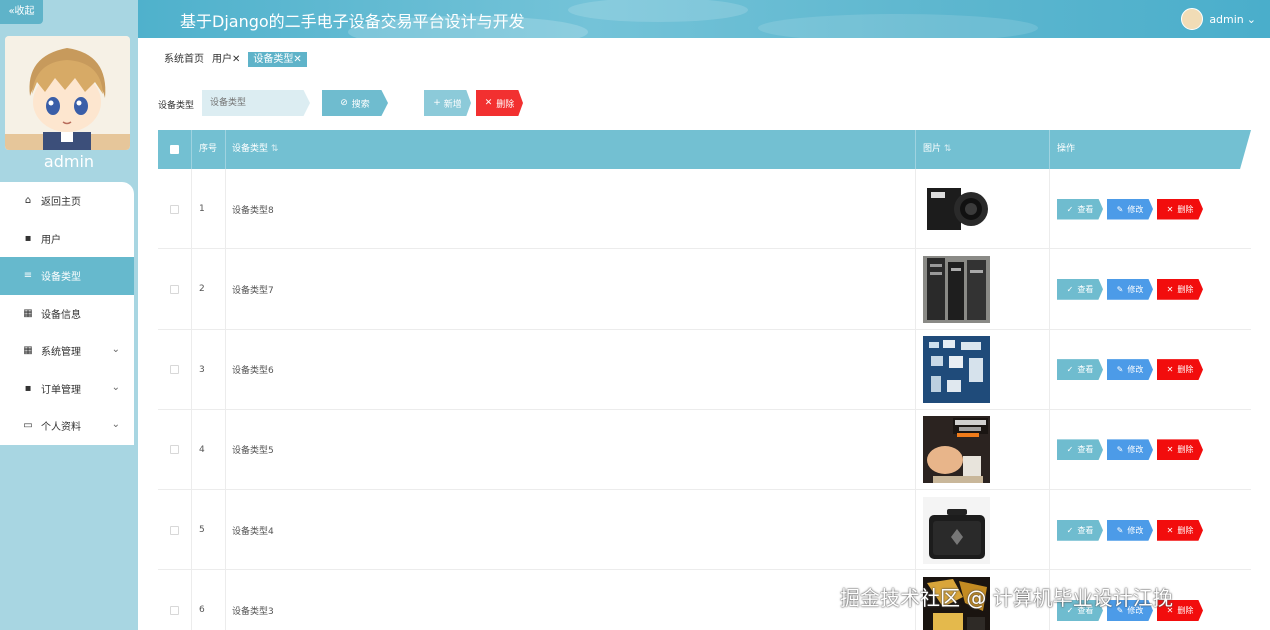 The height and width of the screenshot is (630, 1270). What do you see at coordinates (956, 530) in the screenshot?
I see `hard-case-thumbnail` at bounding box center [956, 530].